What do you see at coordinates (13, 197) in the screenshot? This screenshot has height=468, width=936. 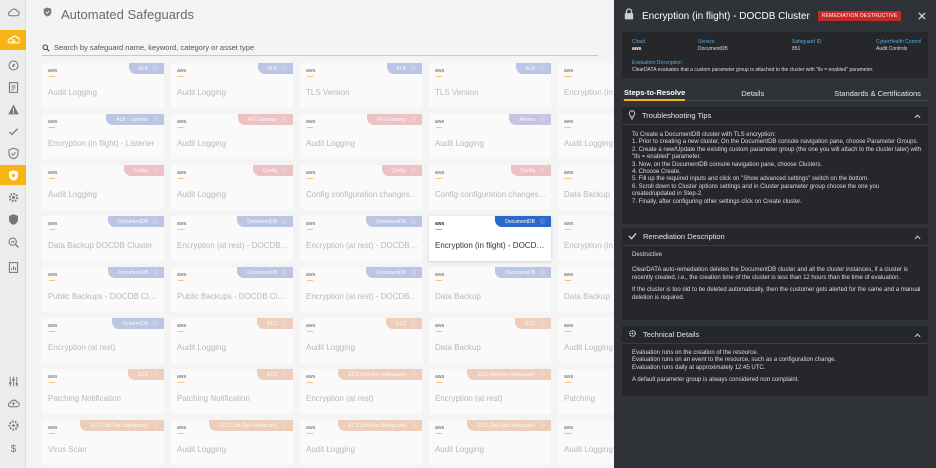 I see `gear-icon` at bounding box center [13, 197].